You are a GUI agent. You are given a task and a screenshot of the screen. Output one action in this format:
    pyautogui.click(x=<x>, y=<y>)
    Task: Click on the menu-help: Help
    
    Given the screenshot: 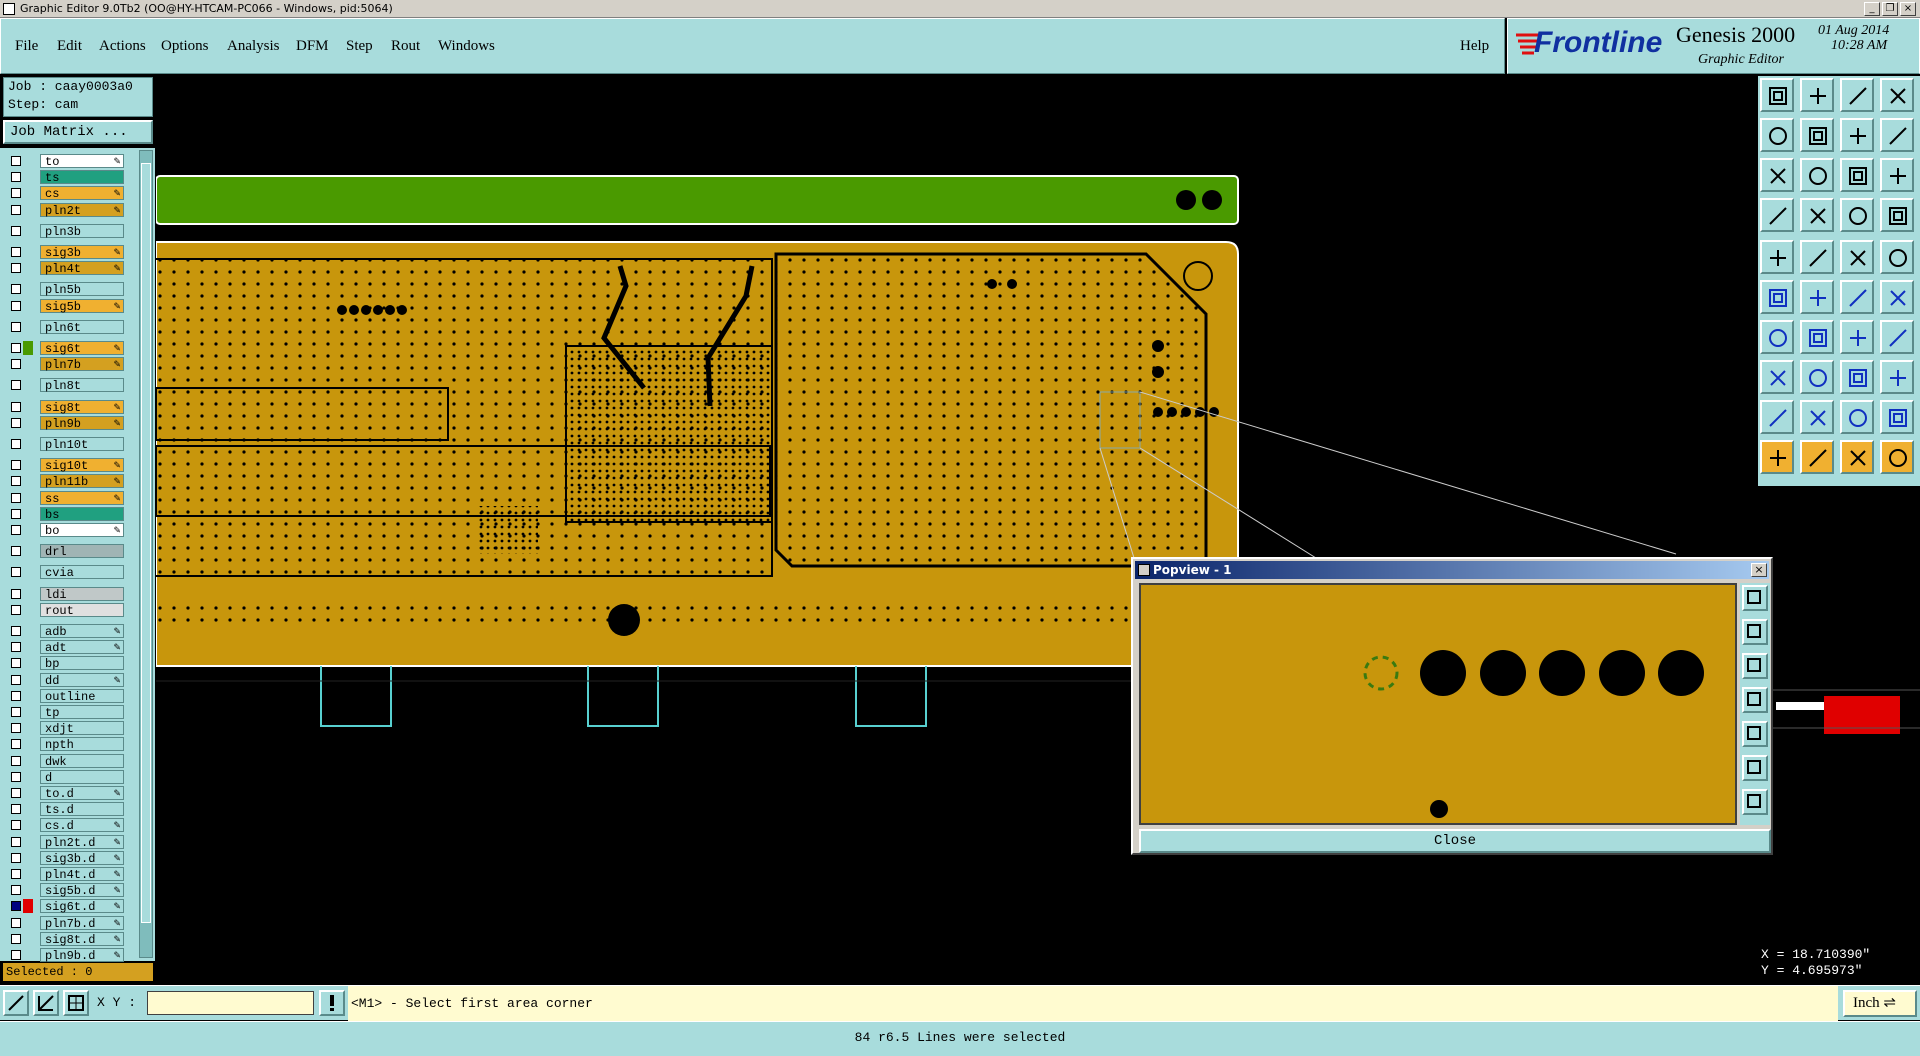 What is the action you would take?
    pyautogui.click(x=1474, y=46)
    